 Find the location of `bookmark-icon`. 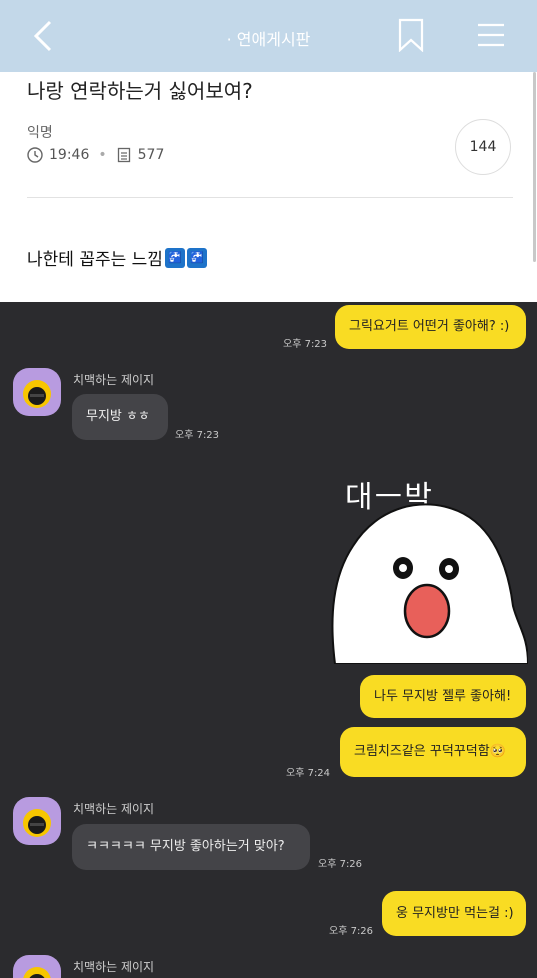

bookmark-icon is located at coordinates (411, 35).